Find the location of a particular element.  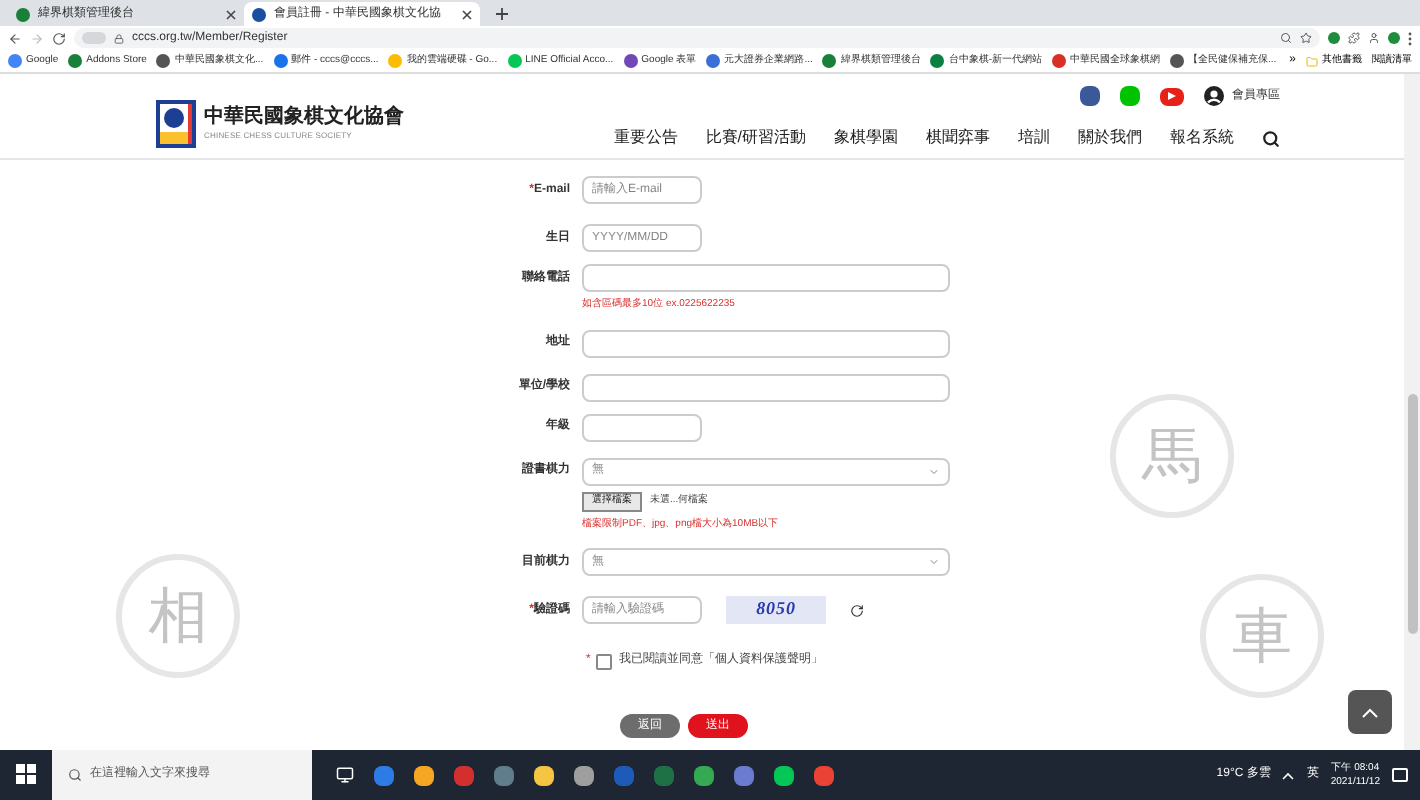

nav-link: 培訓 is located at coordinates (1034, 138).